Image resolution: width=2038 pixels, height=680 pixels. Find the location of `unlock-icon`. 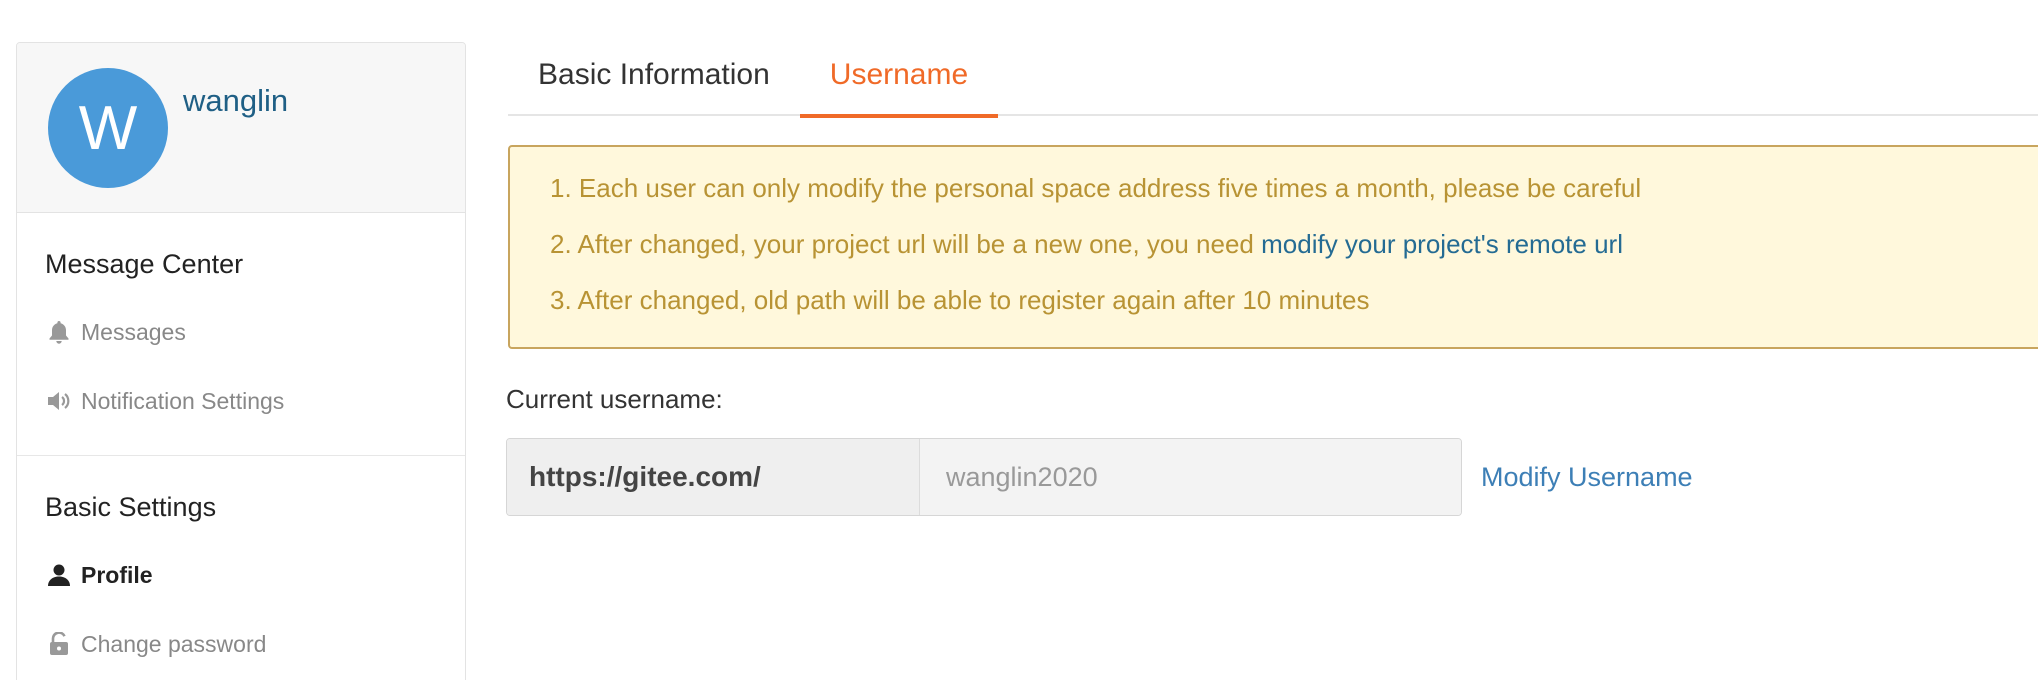

unlock-icon is located at coordinates (59, 644).